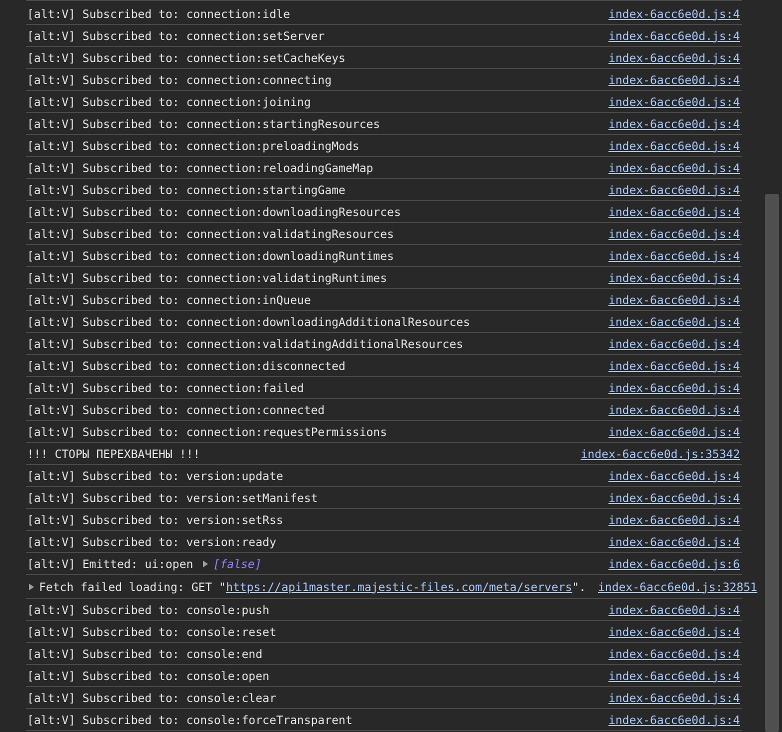 Image resolution: width=782 pixels, height=732 pixels. Describe the element at coordinates (678, 587) in the screenshot. I see `source-link: index-6acc6e0d.js:32851` at that location.